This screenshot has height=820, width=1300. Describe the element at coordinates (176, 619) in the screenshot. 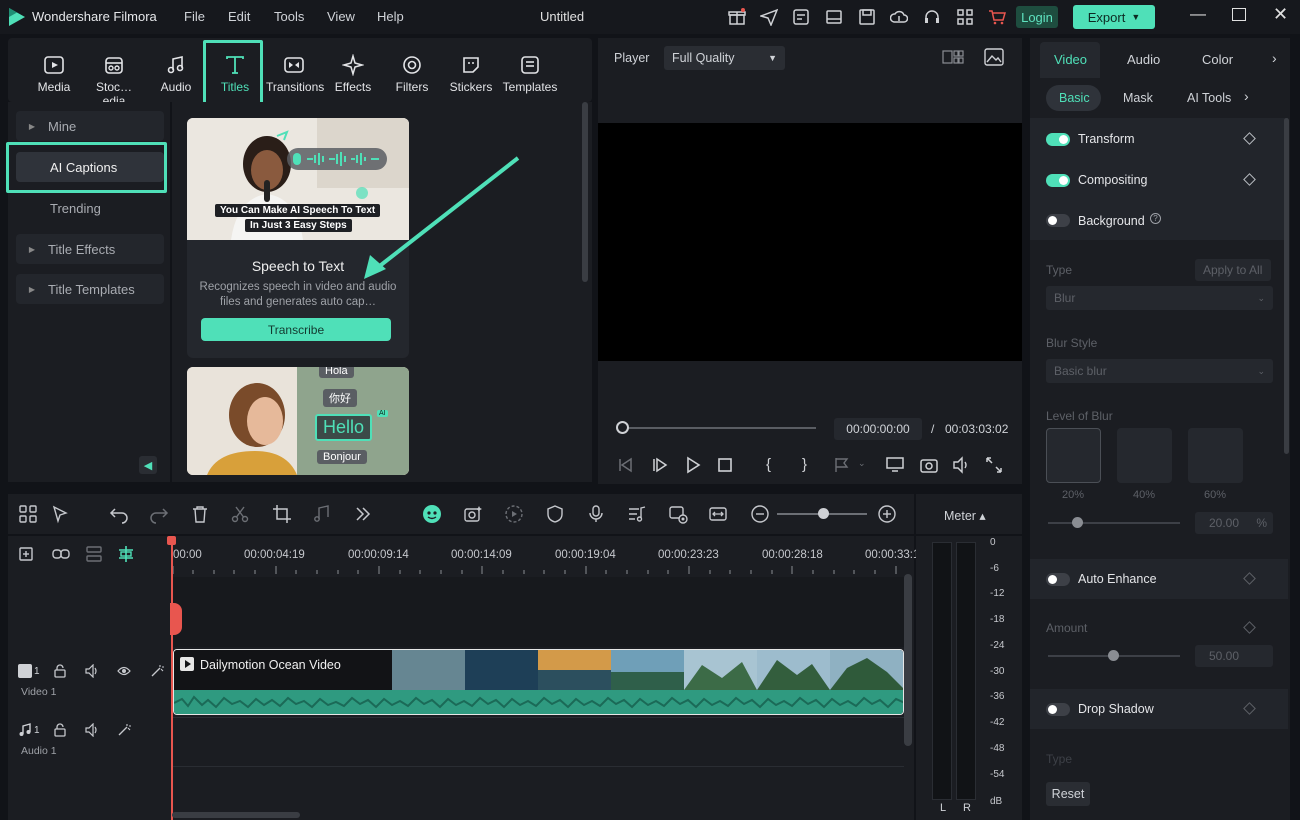

I see `playhead-marker` at that location.